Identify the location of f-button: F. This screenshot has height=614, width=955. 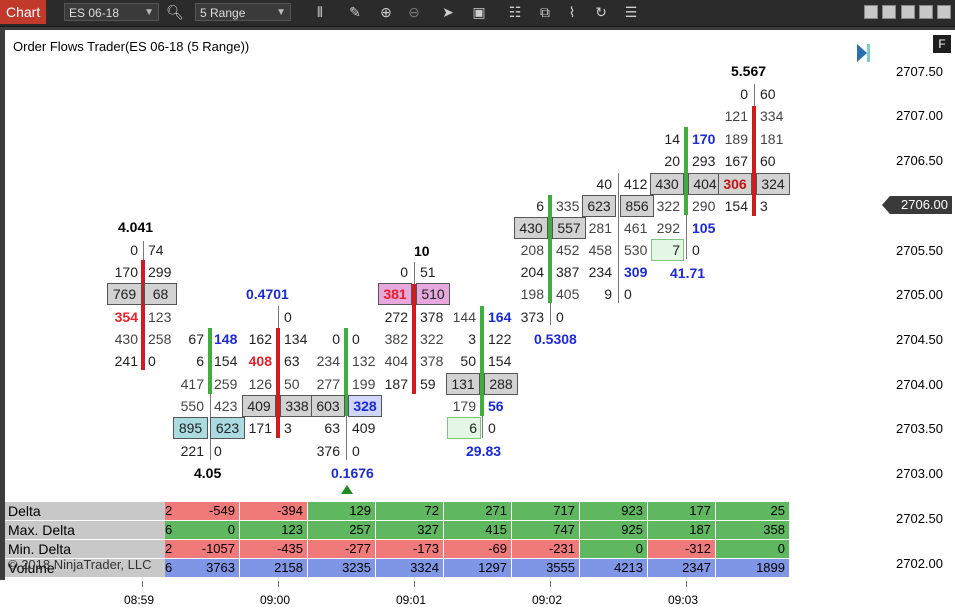
(942, 44).